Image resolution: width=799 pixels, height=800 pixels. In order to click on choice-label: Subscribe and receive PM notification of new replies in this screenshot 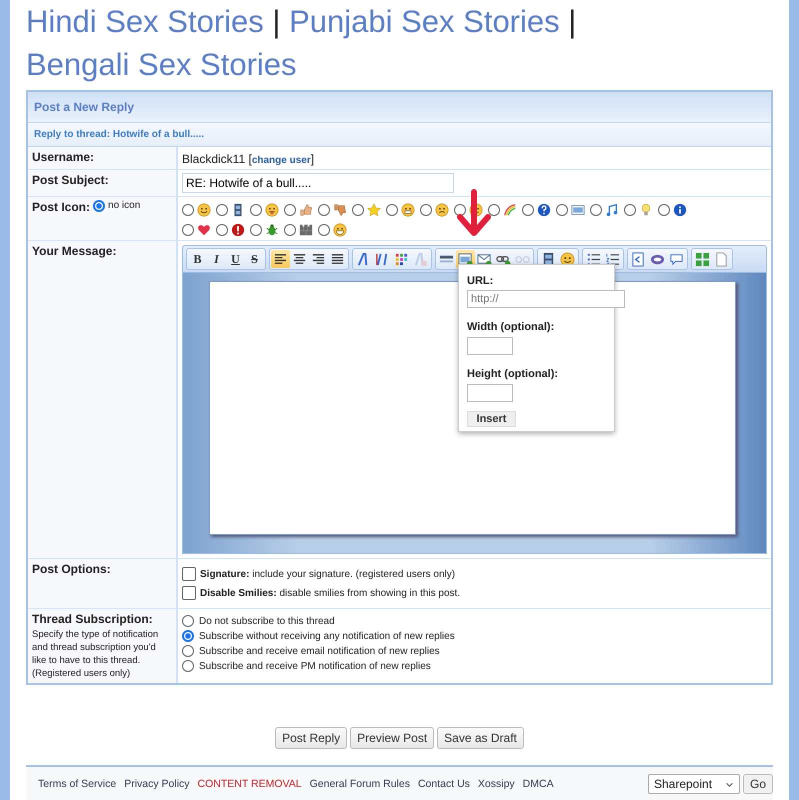, I will do `click(315, 666)`.